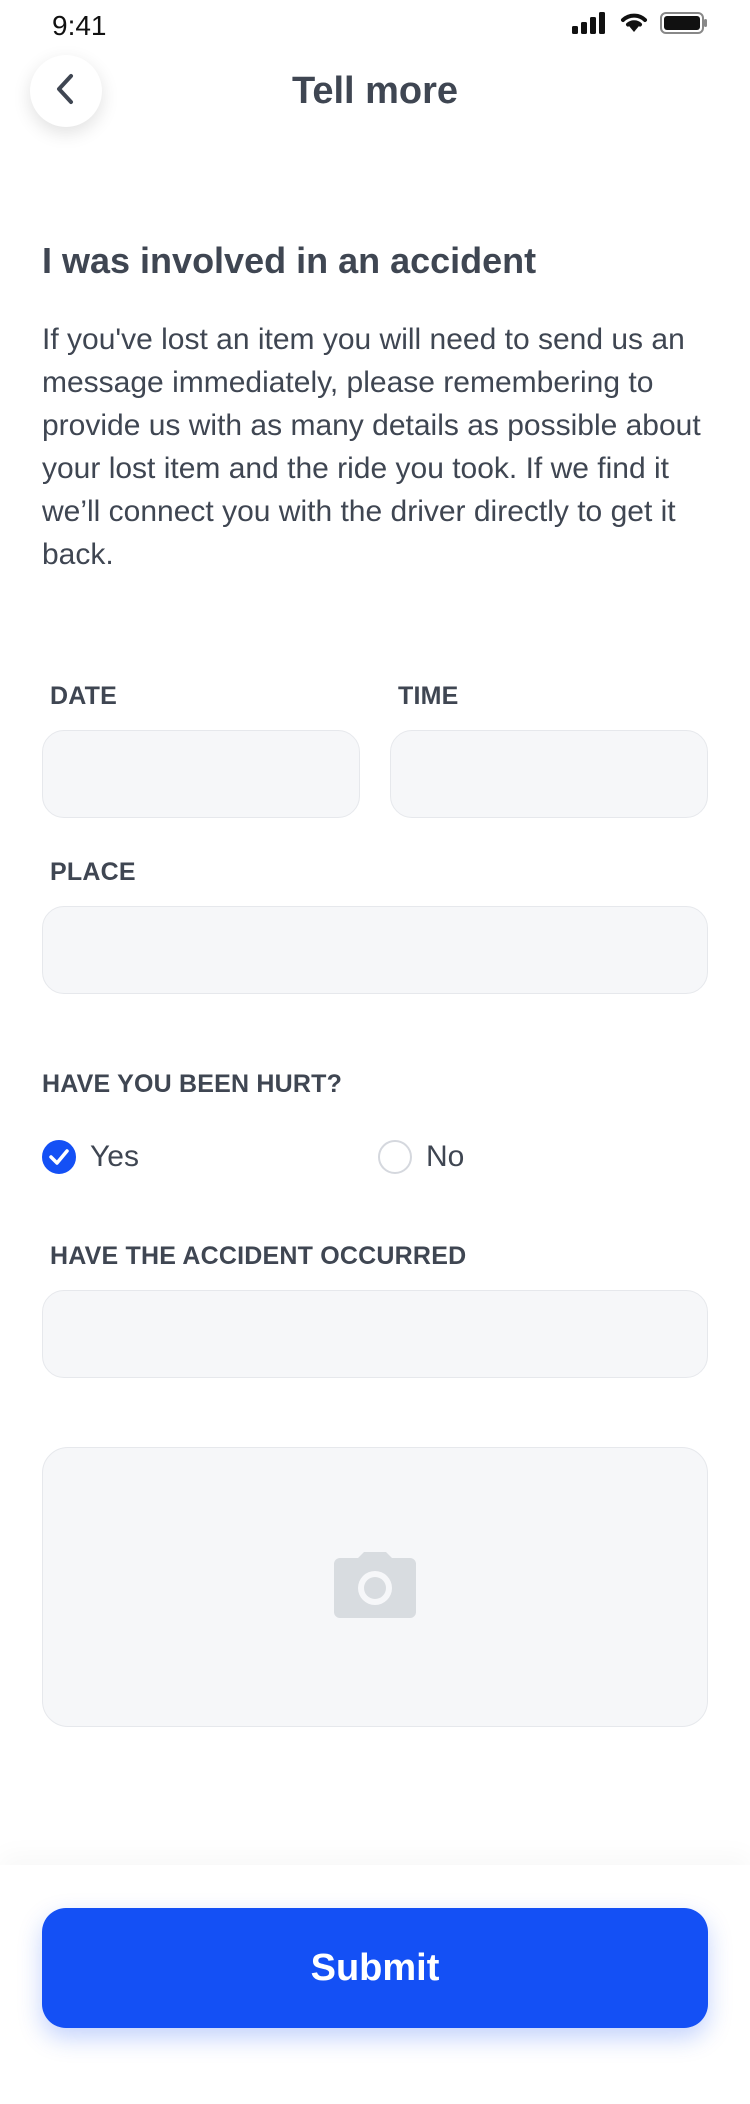 The image size is (750, 2104). I want to click on radio-yes: Yes, so click(90, 1157).